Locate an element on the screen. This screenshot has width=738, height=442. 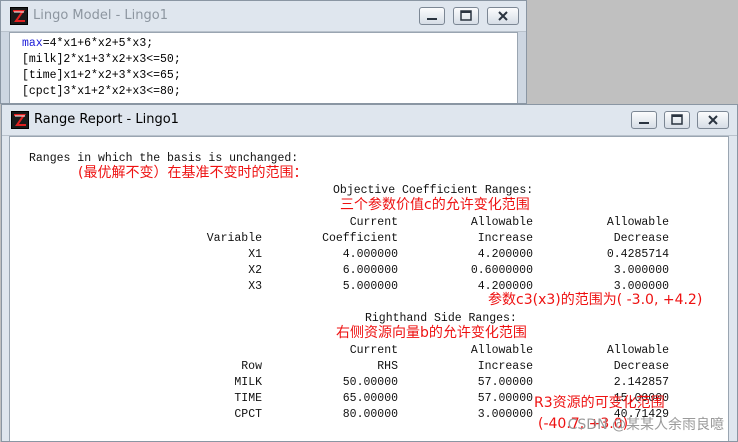
code-text: [milk]2*x1+3*x2+x3<=50; is located at coordinates (101, 59).